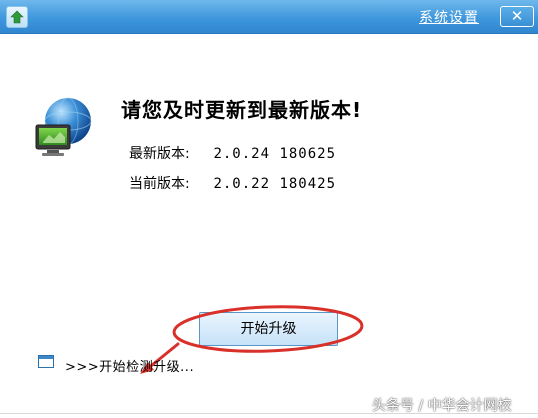 The height and width of the screenshot is (418, 538). I want to click on update-heading: 请您及时更新到最新版本!, so click(242, 110).